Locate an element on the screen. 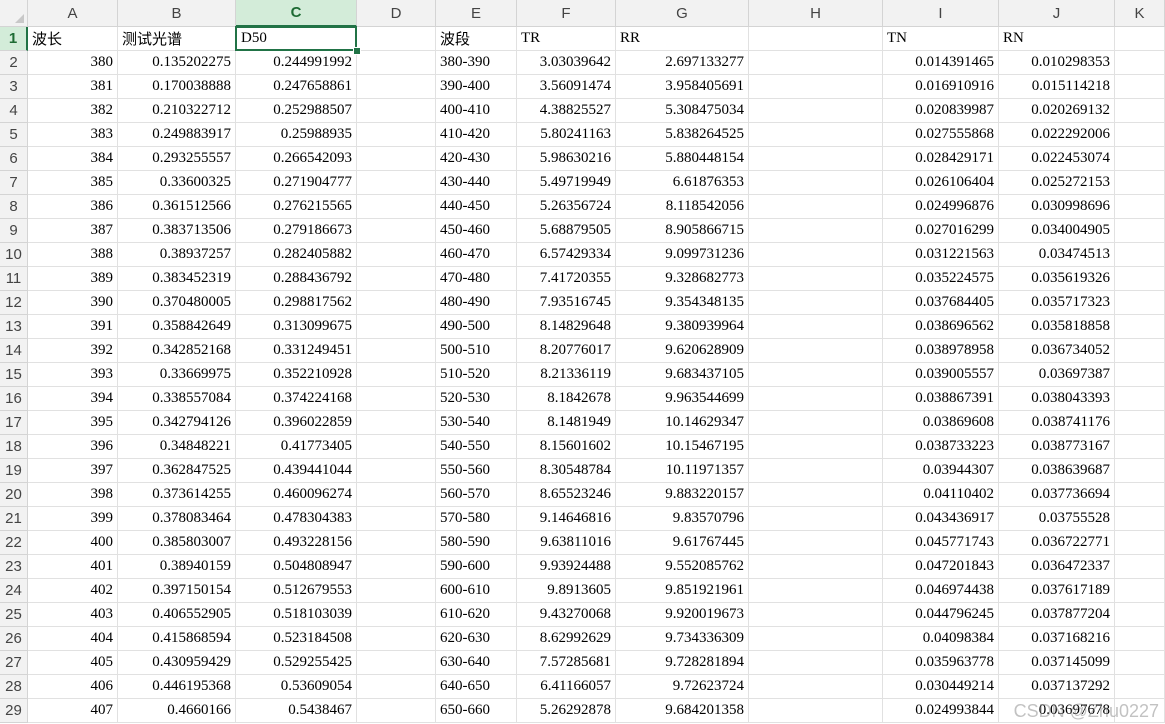 This screenshot has height=724, width=1165. cell-k21 is located at coordinates (1140, 519).